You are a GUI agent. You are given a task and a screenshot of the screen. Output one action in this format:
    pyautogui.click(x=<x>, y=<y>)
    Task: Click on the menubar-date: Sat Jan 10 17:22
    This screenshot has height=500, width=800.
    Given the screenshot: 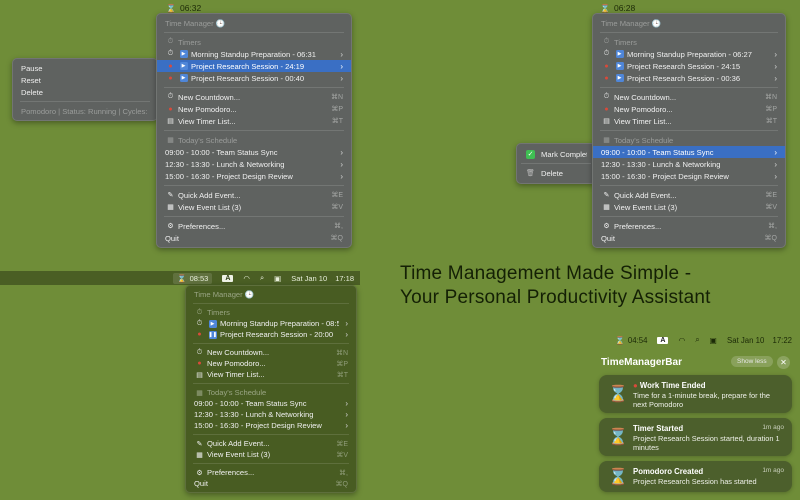 What is the action you would take?
    pyautogui.click(x=759, y=340)
    